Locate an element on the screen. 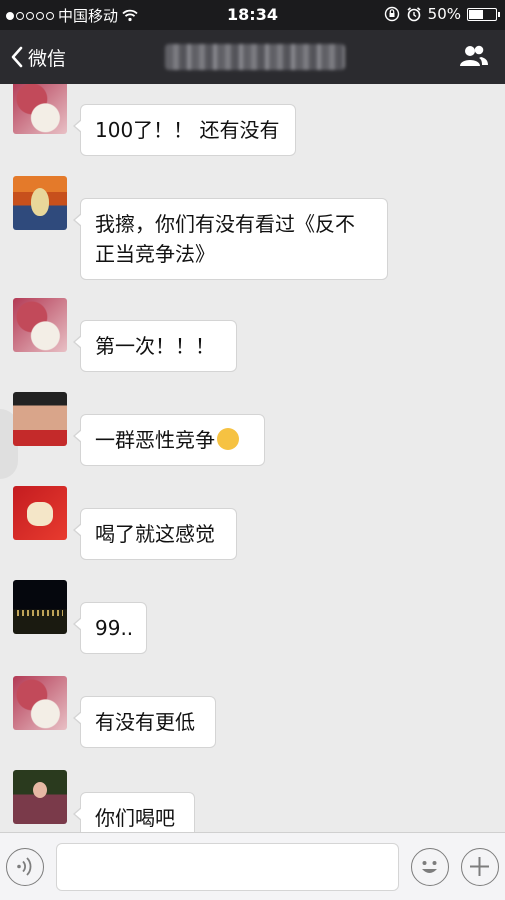 The height and width of the screenshot is (900, 505). input-bar is located at coordinates (252, 866).